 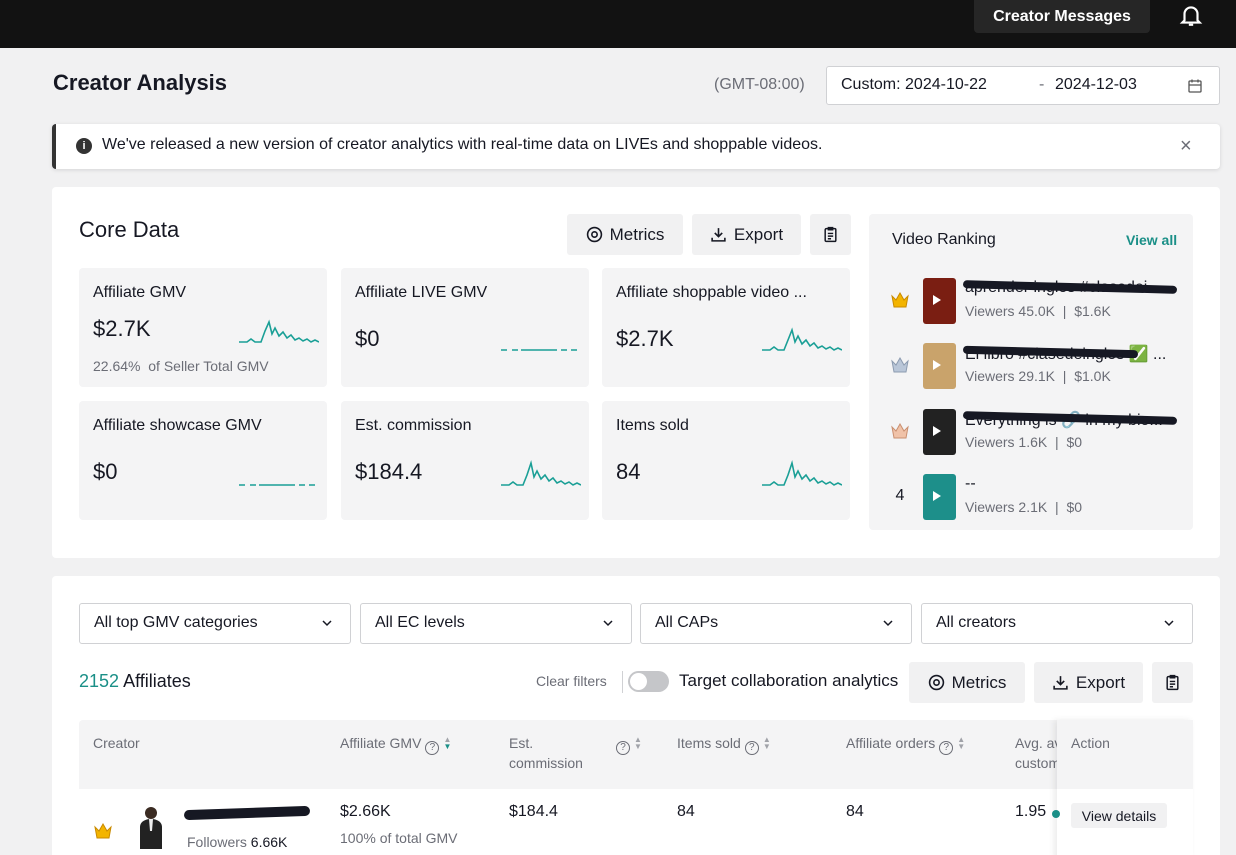 What do you see at coordinates (936, 682) in the screenshot?
I see `metrics-icon` at bounding box center [936, 682].